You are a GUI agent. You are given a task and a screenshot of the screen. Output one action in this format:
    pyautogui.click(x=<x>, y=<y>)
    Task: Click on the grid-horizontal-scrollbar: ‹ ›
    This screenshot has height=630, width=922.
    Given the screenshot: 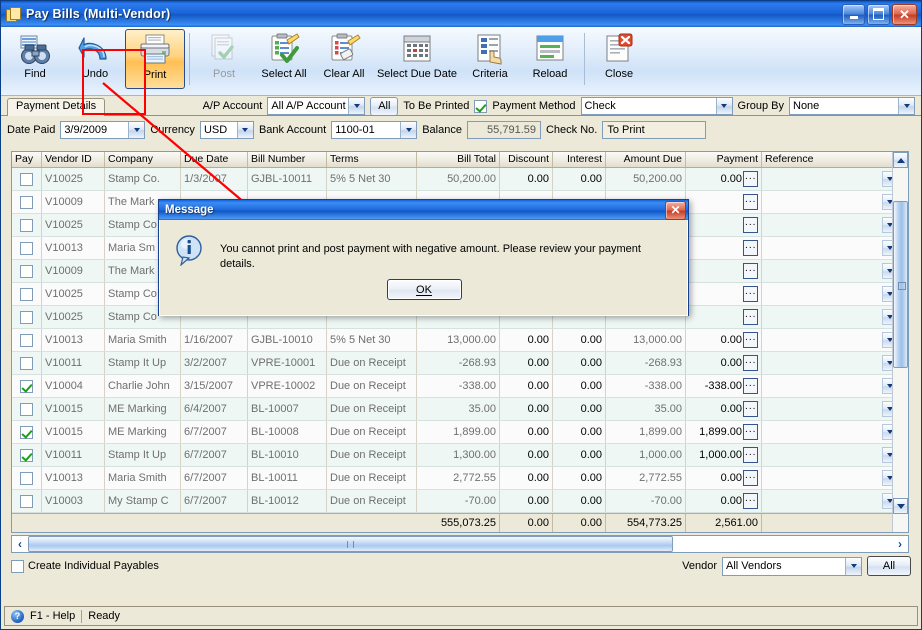 What is the action you would take?
    pyautogui.click(x=460, y=544)
    